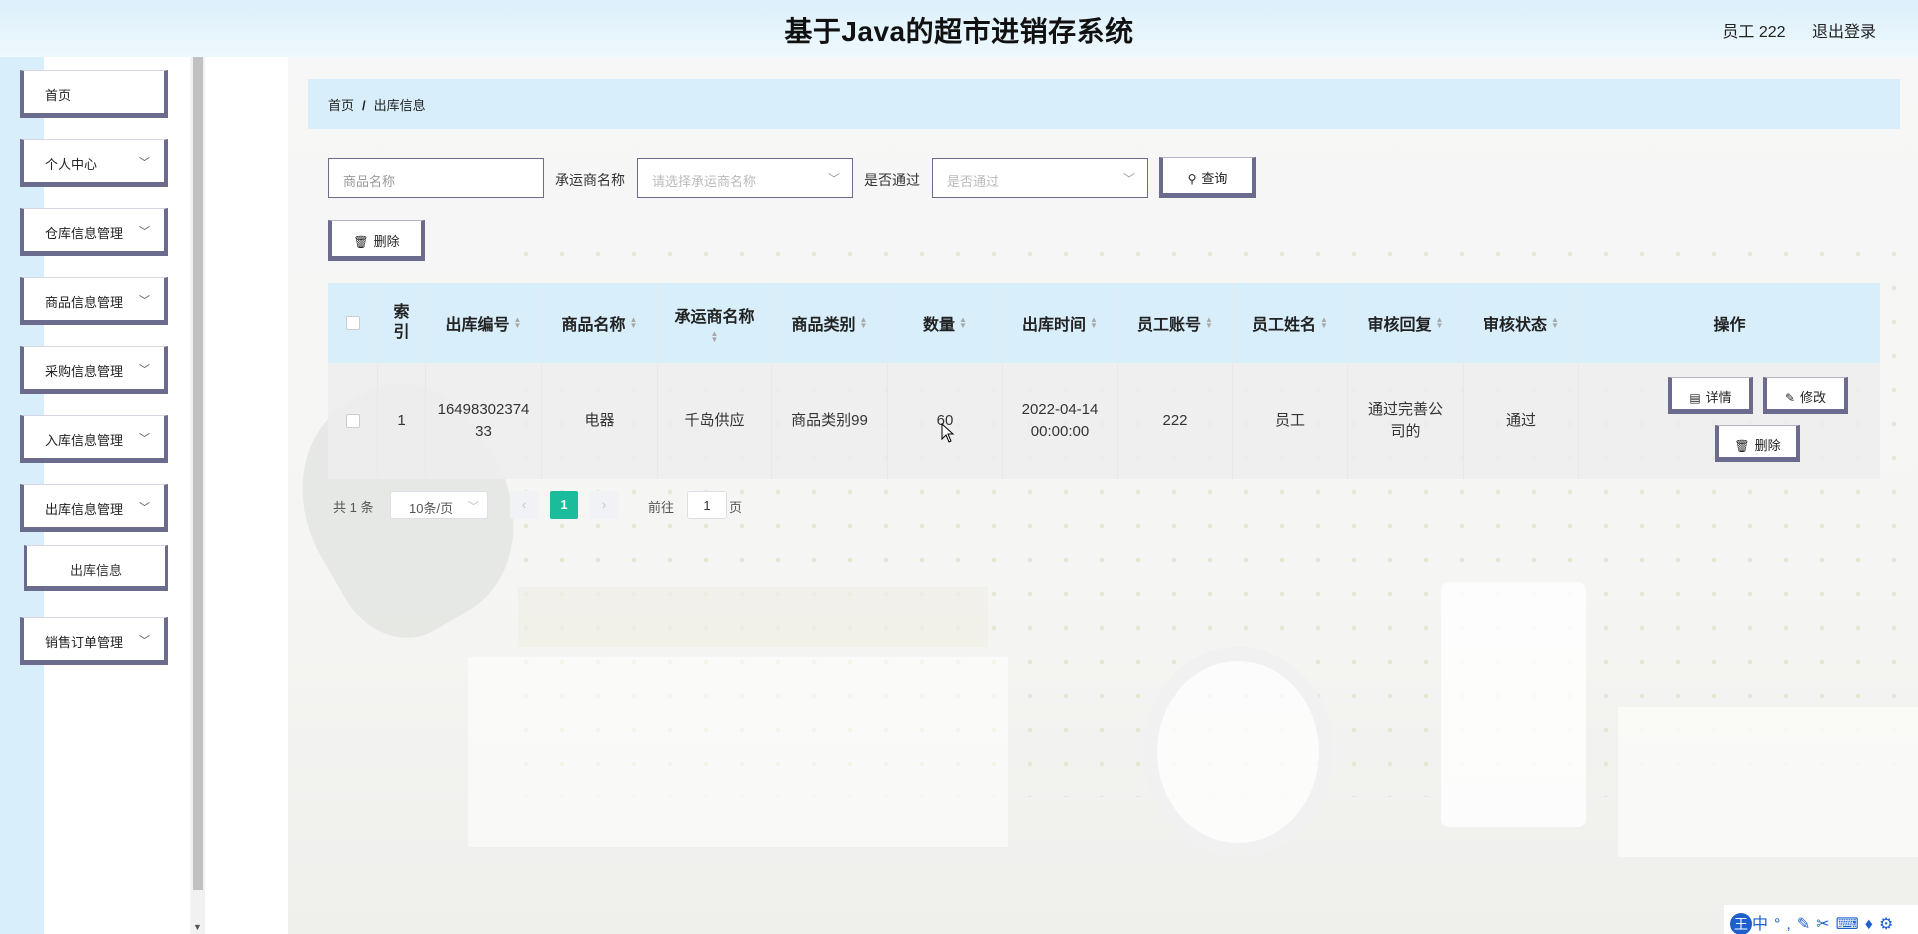  Describe the element at coordinates (1805, 395) in the screenshot. I see `edit-button: ✎ 修改` at that location.